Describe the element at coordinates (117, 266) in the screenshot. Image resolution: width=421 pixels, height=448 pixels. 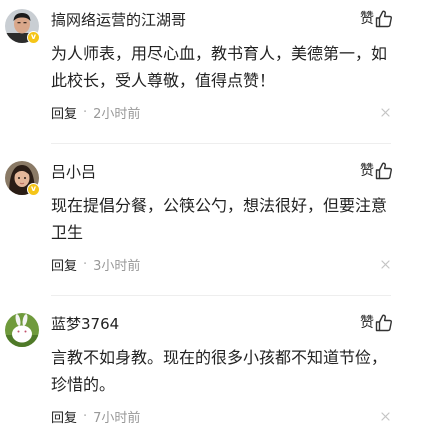
I see `timestamp: 3小时前` at that location.